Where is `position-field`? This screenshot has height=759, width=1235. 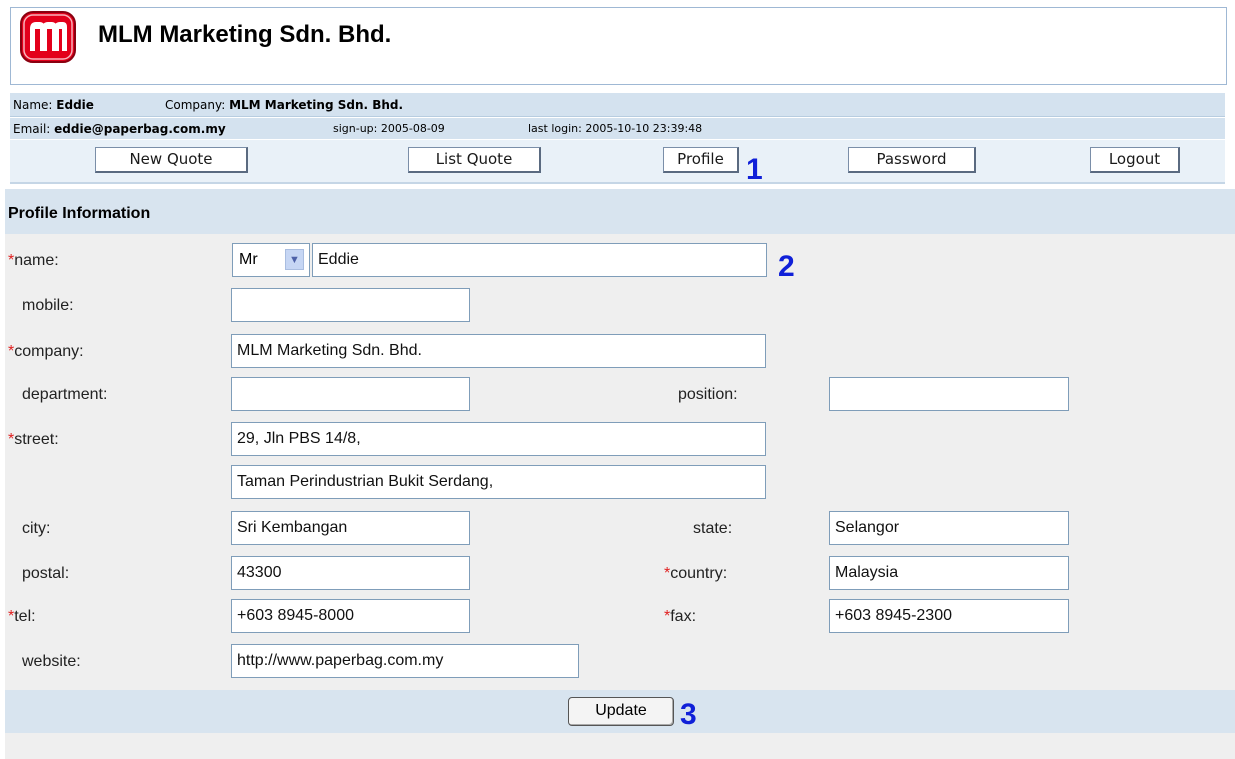
position-field is located at coordinates (949, 394).